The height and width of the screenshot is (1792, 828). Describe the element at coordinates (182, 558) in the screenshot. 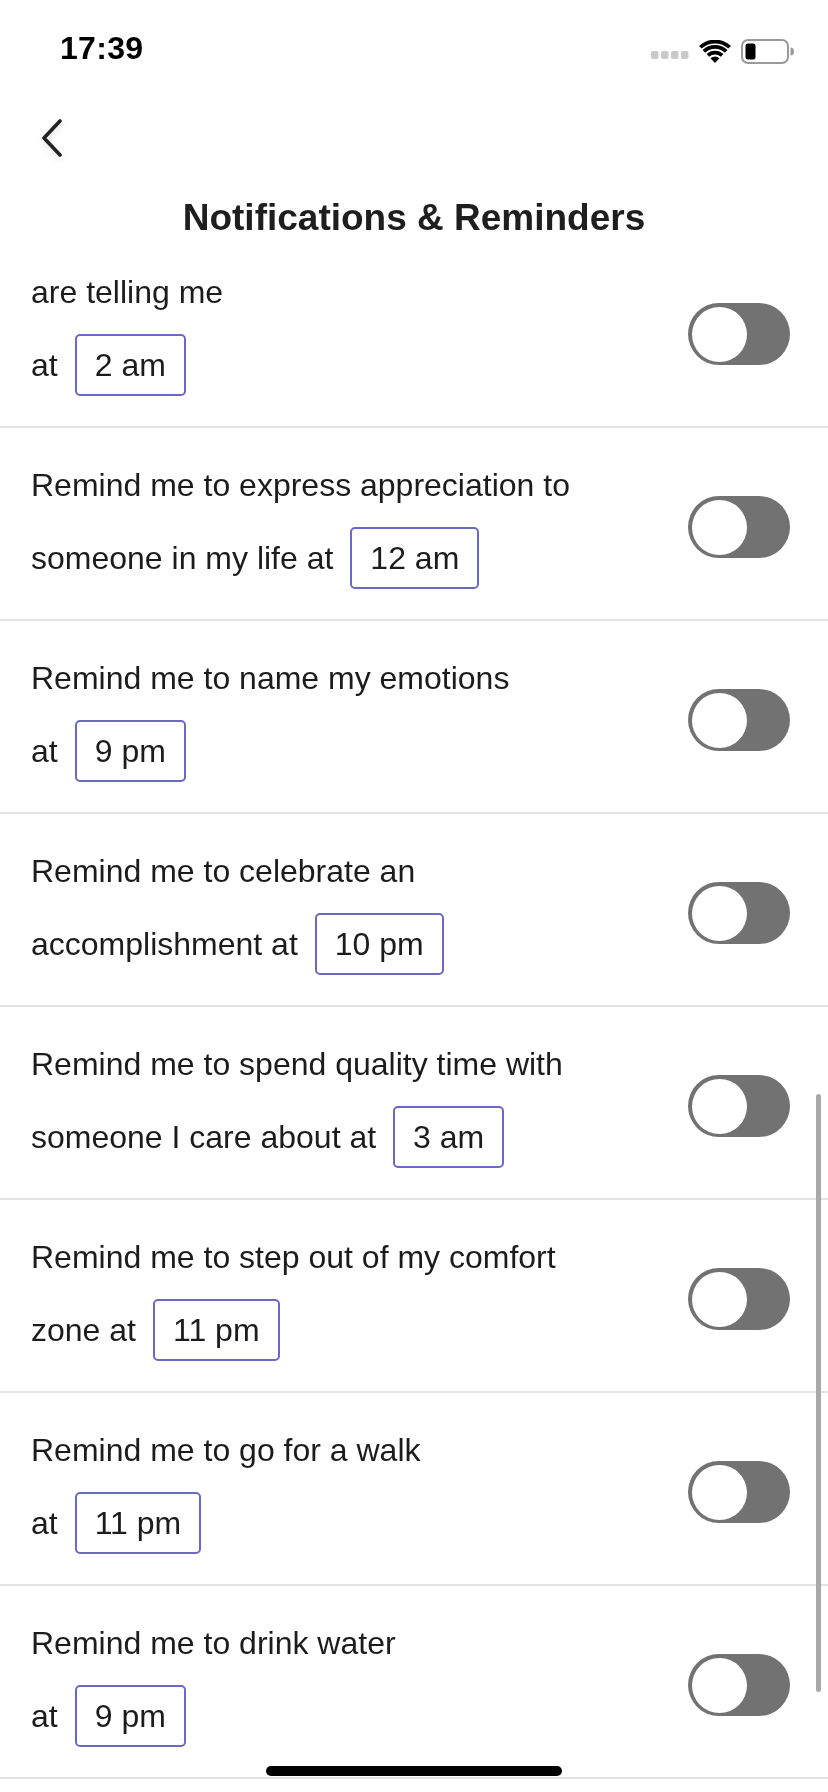

I see `reminder-text: someone in my life at` at that location.